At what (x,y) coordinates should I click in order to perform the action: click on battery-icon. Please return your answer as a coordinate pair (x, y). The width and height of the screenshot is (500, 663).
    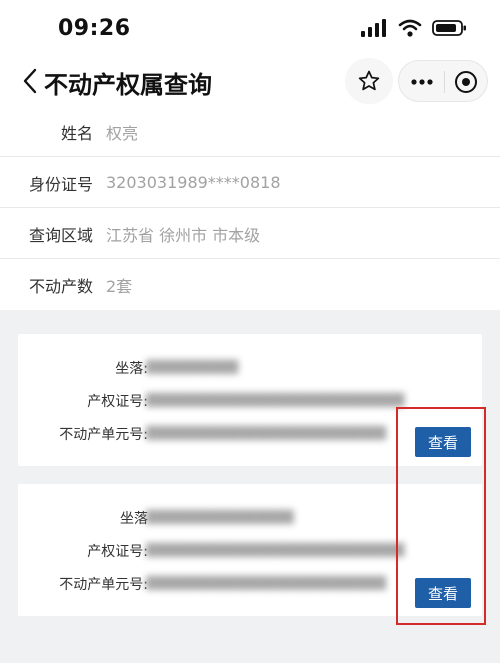
    Looking at the image, I should click on (449, 28).